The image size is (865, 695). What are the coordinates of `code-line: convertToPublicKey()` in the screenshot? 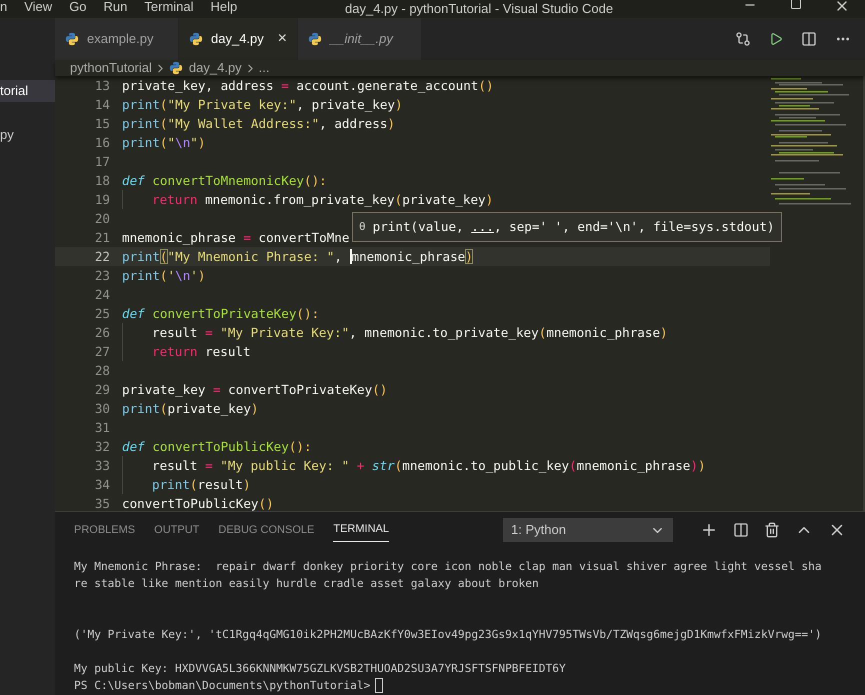 It's located at (198, 503).